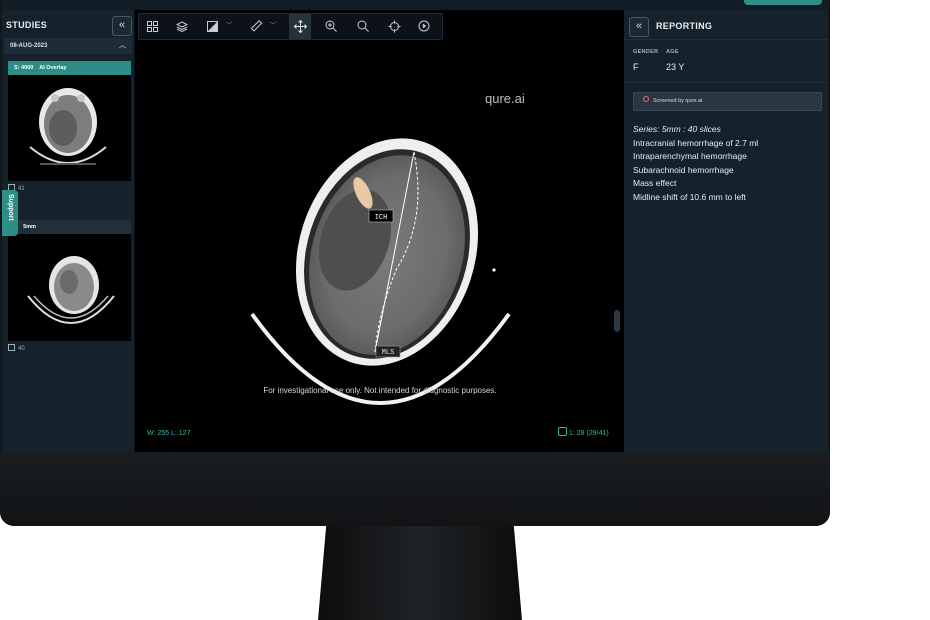 The width and height of the screenshot is (930, 620). Describe the element at coordinates (212, 26) in the screenshot. I see `contrast-icon` at that location.